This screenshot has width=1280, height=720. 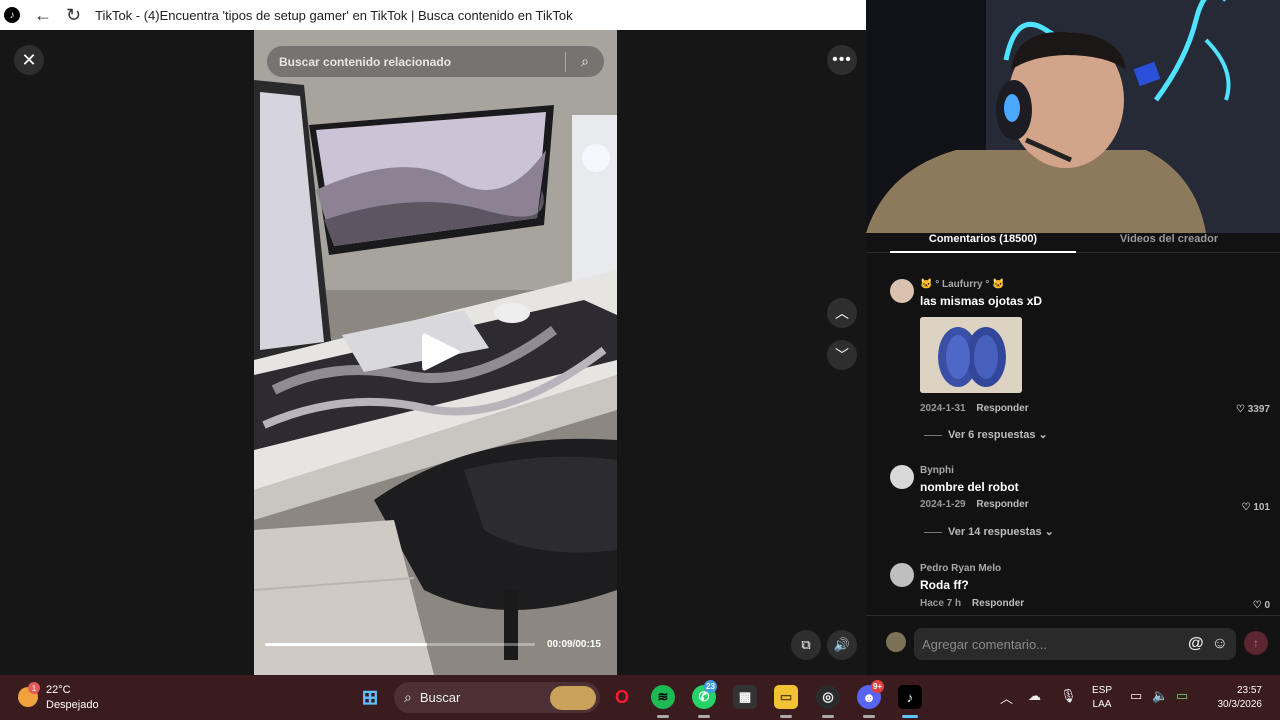 What do you see at coordinates (72, 705) in the screenshot?
I see `weather-desc: Despejado` at bounding box center [72, 705].